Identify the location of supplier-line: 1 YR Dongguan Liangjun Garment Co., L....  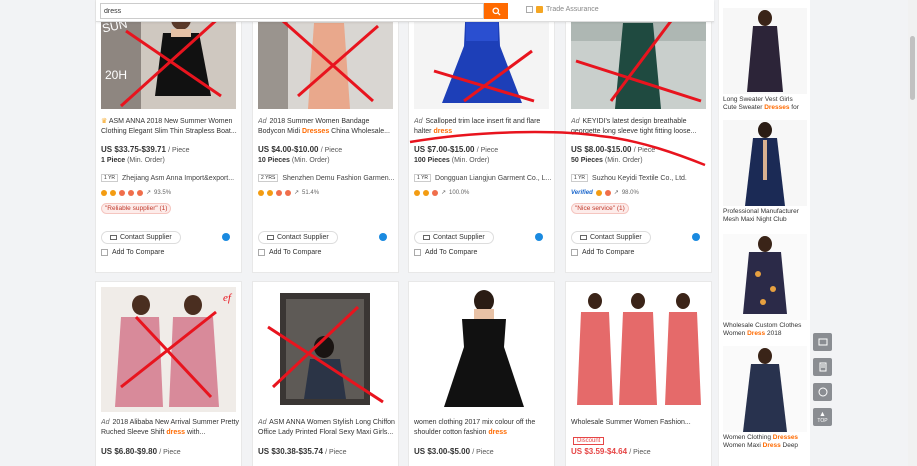
(483, 178).